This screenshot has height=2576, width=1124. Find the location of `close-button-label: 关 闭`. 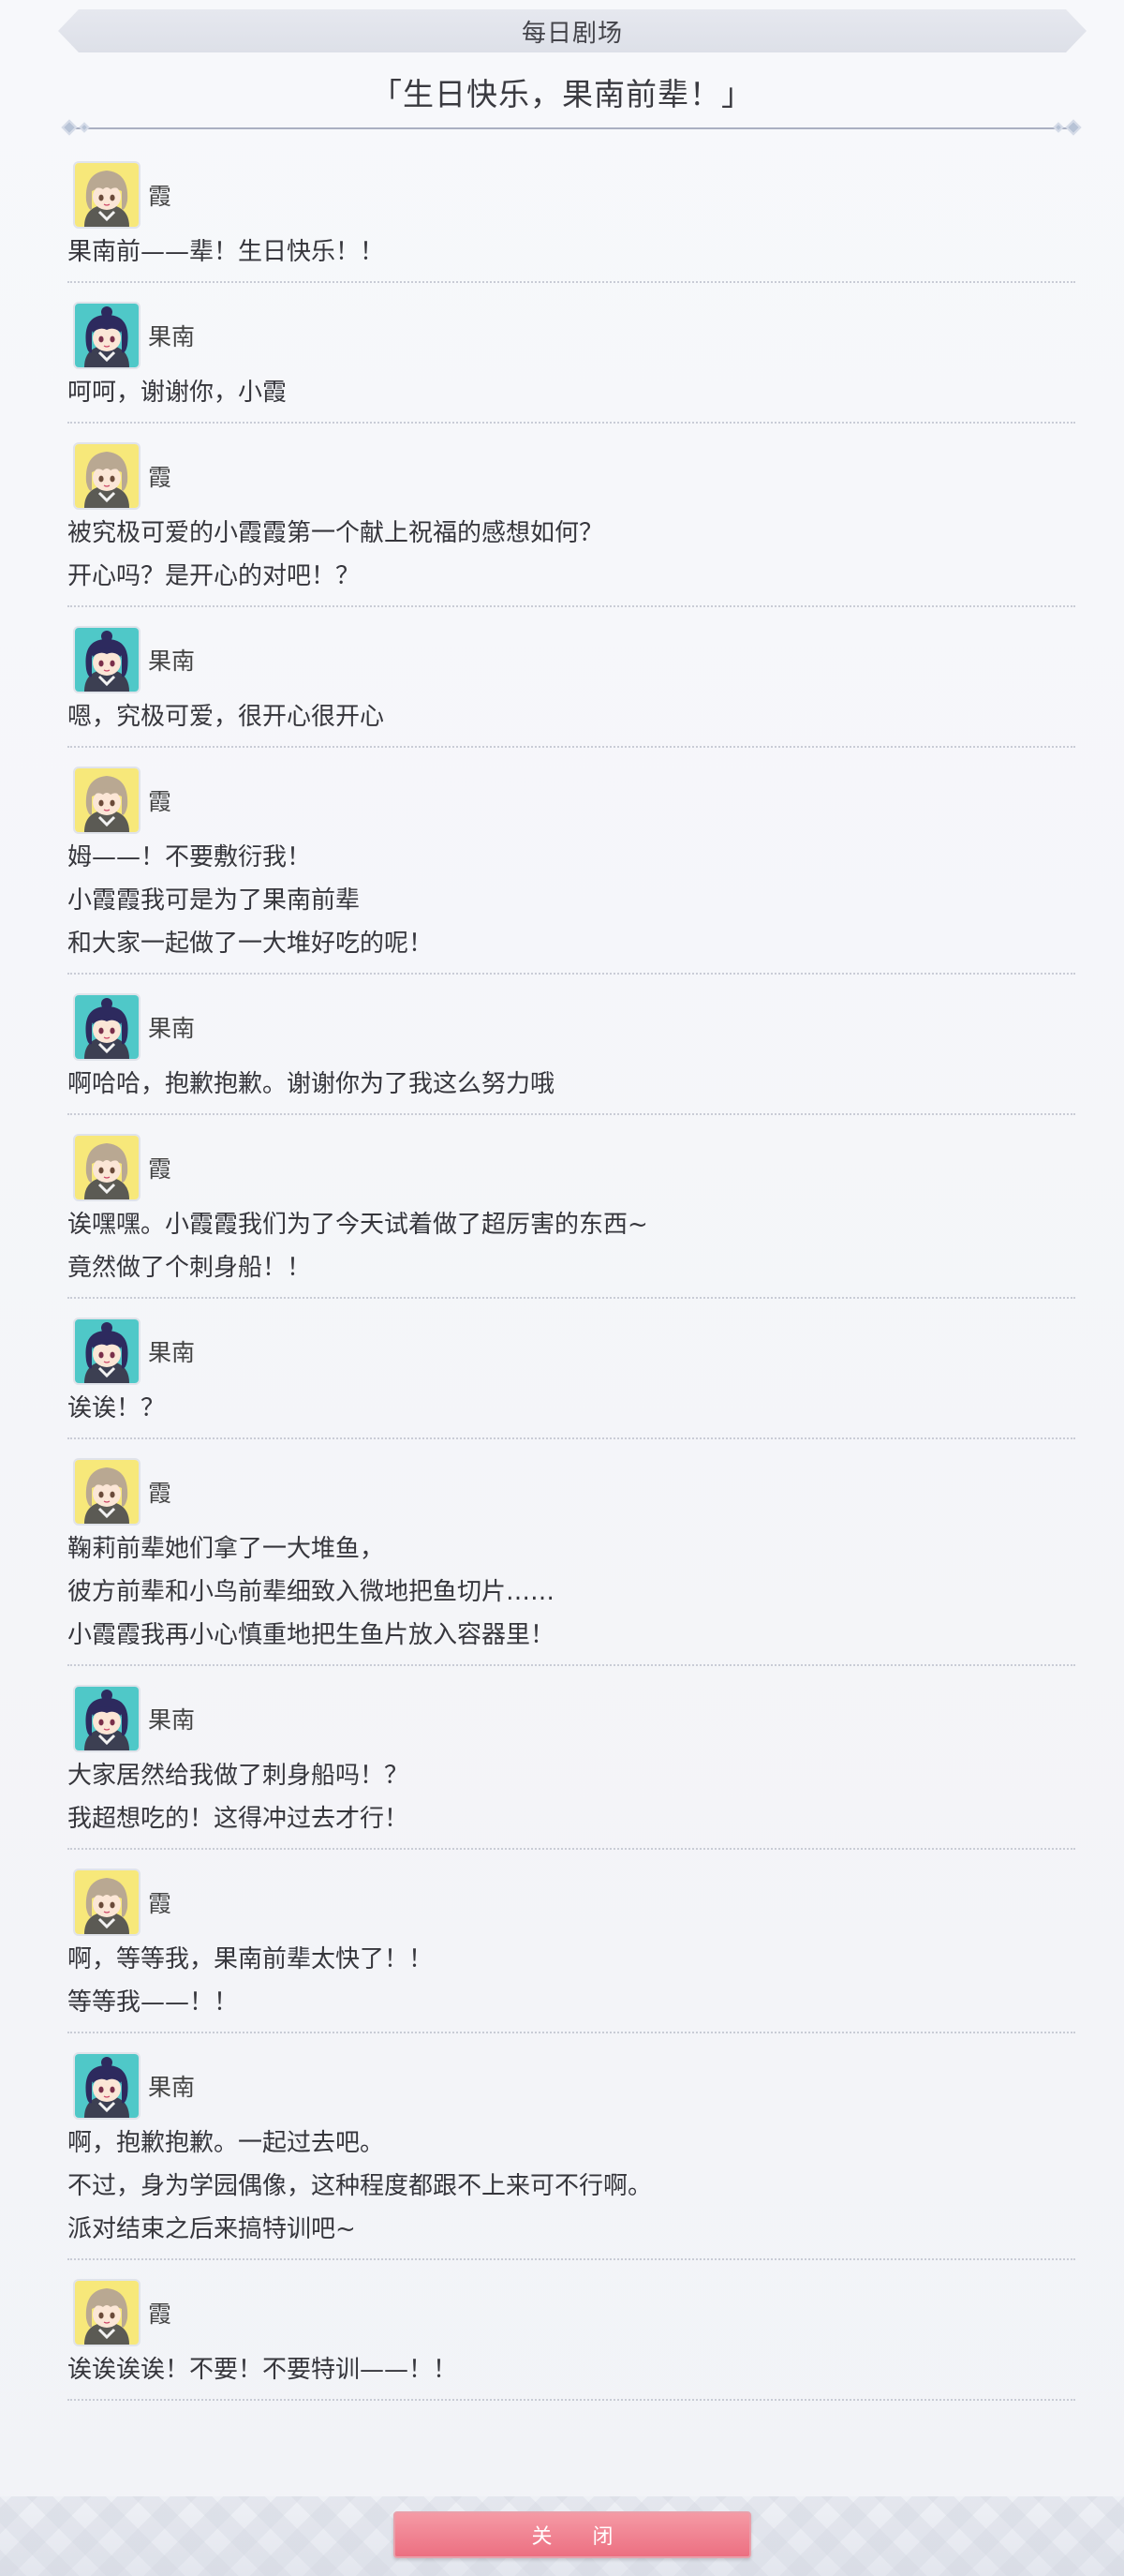

close-button-label: 关 闭 is located at coordinates (580, 2537).